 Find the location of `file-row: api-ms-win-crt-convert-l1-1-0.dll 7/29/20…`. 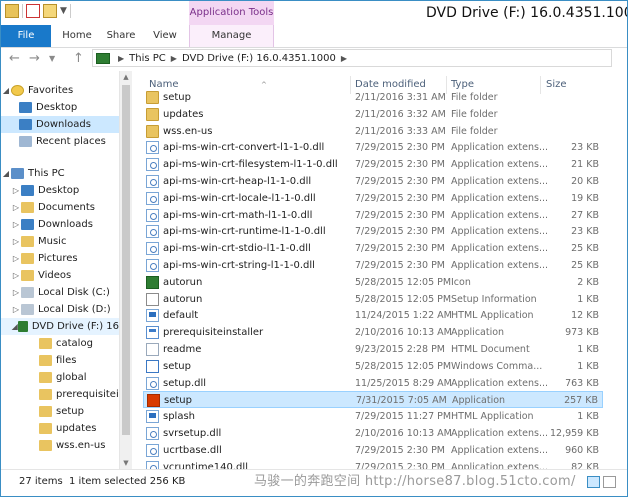

file-row: api-ms-win-crt-convert-l1-1-0.dll 7/29/20… is located at coordinates (373, 147).